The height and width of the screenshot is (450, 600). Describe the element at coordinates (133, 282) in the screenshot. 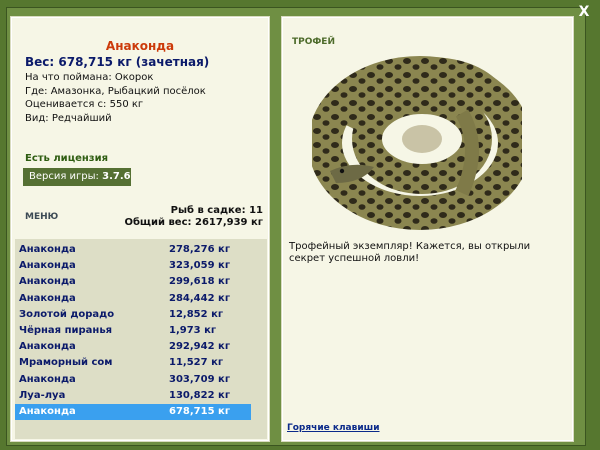

I see `catch-row: Анаконда 299,618 кг` at that location.